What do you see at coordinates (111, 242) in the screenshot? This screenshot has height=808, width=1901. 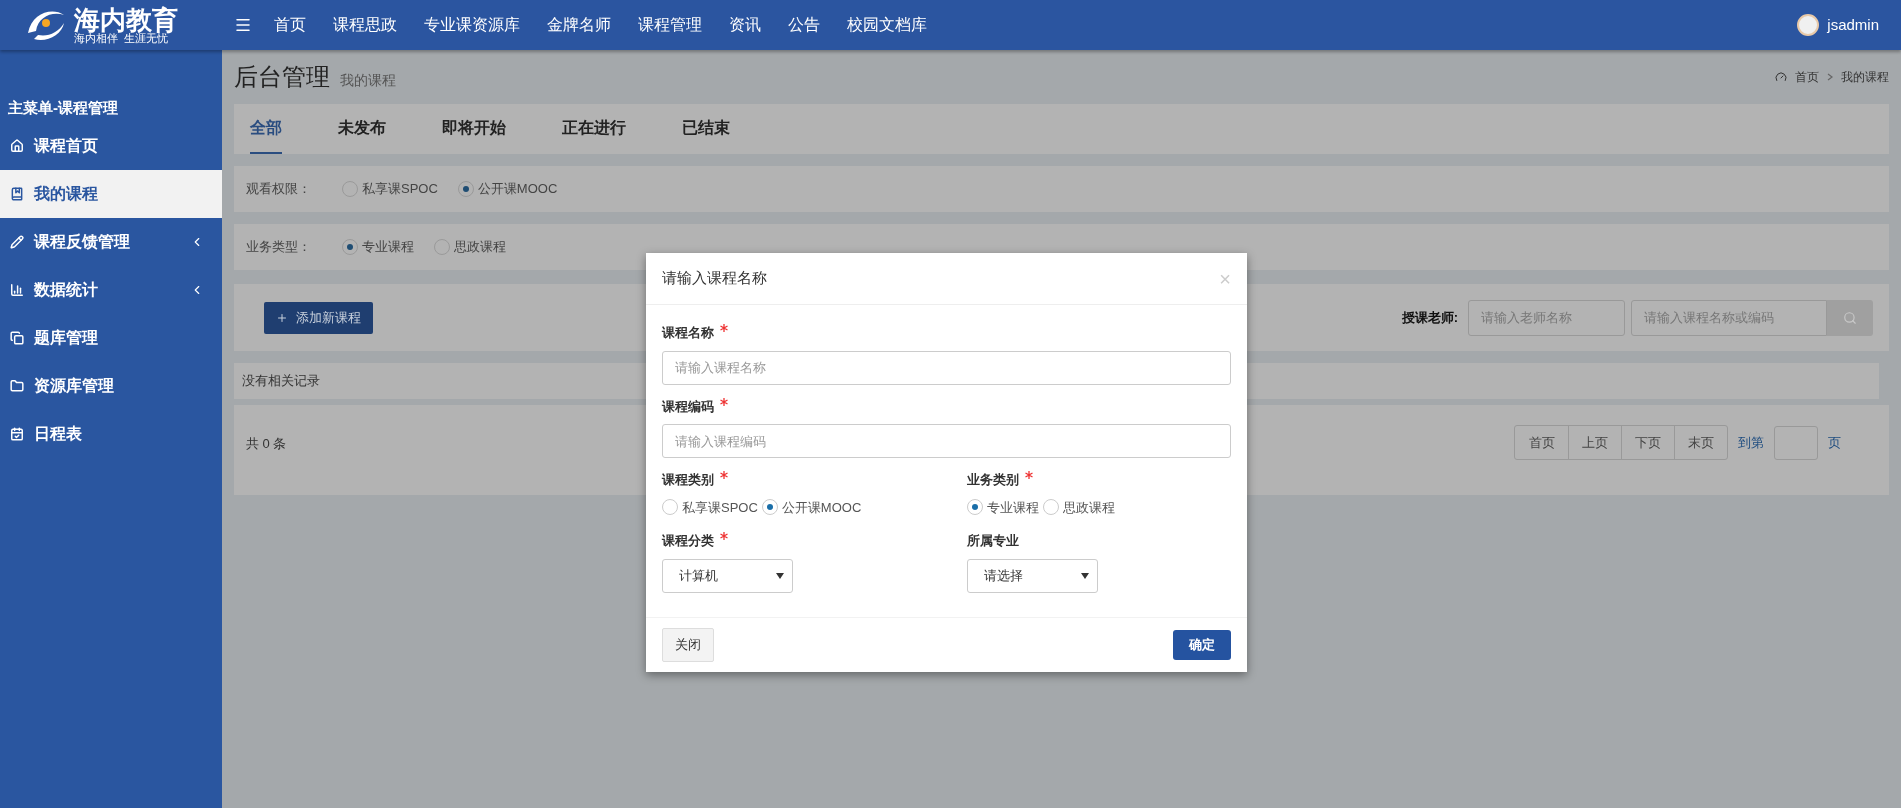 I see `sidebar-item: 课程反馈管理` at bounding box center [111, 242].